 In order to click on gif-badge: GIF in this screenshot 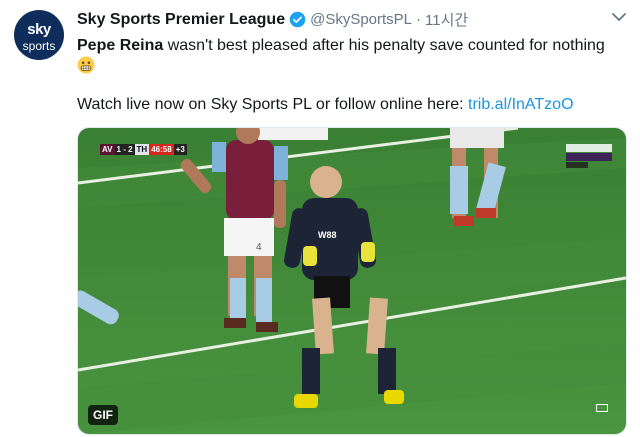, I will do `click(103, 415)`.